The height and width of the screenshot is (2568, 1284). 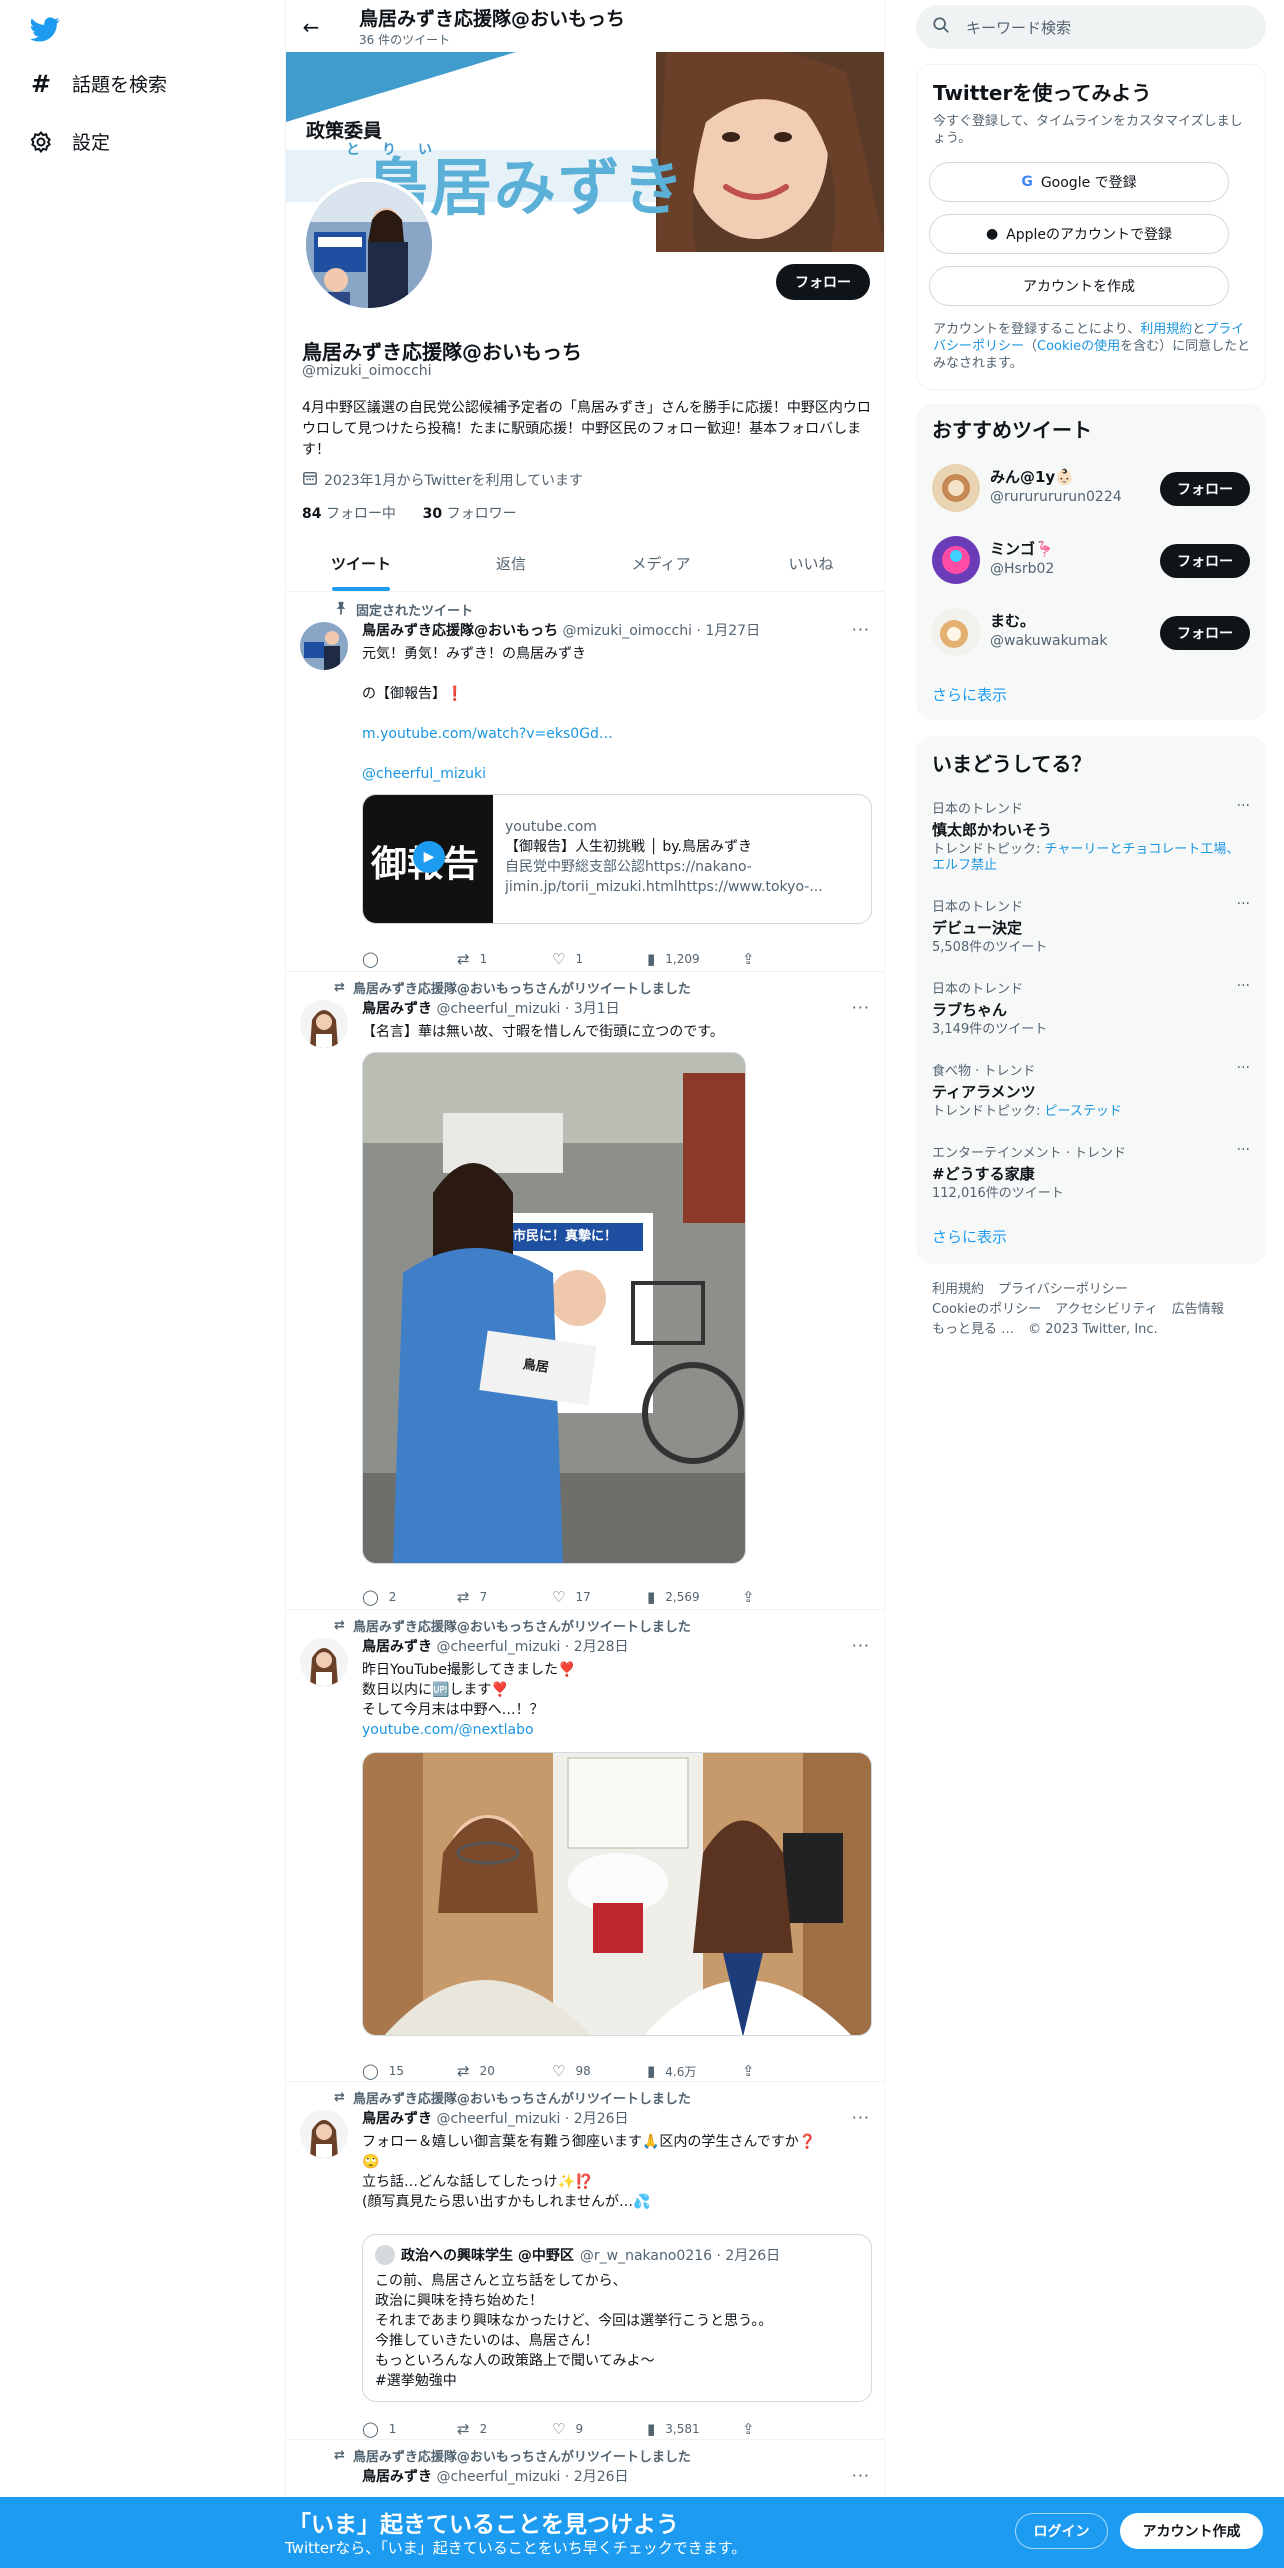 I want to click on views-button: ▮ 2,569, so click(x=694, y=1597).